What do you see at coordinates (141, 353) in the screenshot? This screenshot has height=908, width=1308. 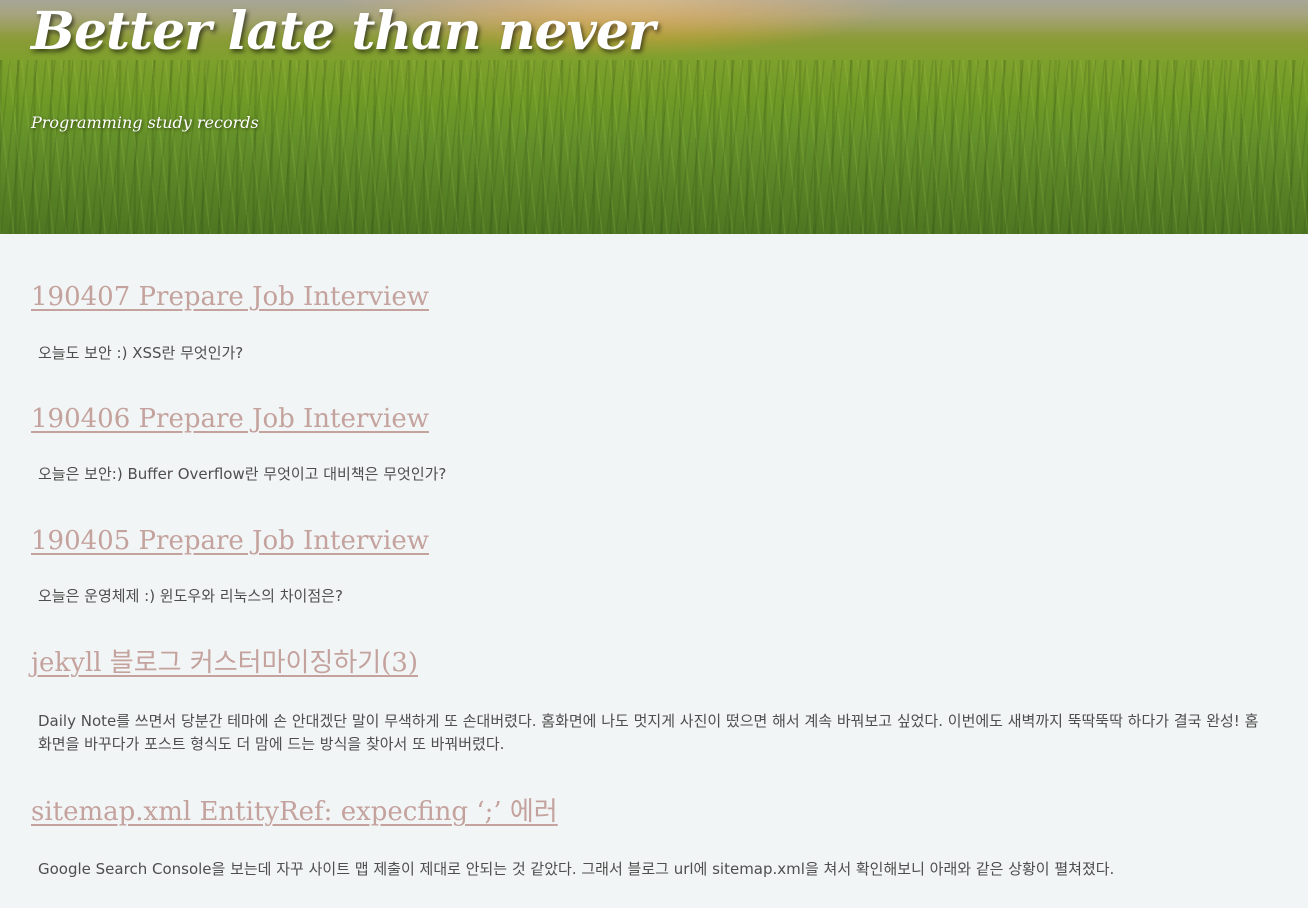 I see `post-excerpt: 오늘도 보안 :) XSS란 무엇인가?` at bounding box center [141, 353].